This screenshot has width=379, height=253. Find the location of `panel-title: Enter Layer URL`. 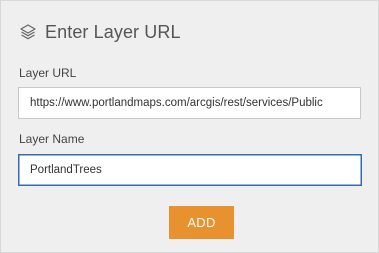

panel-title: Enter Layer URL is located at coordinates (113, 31).